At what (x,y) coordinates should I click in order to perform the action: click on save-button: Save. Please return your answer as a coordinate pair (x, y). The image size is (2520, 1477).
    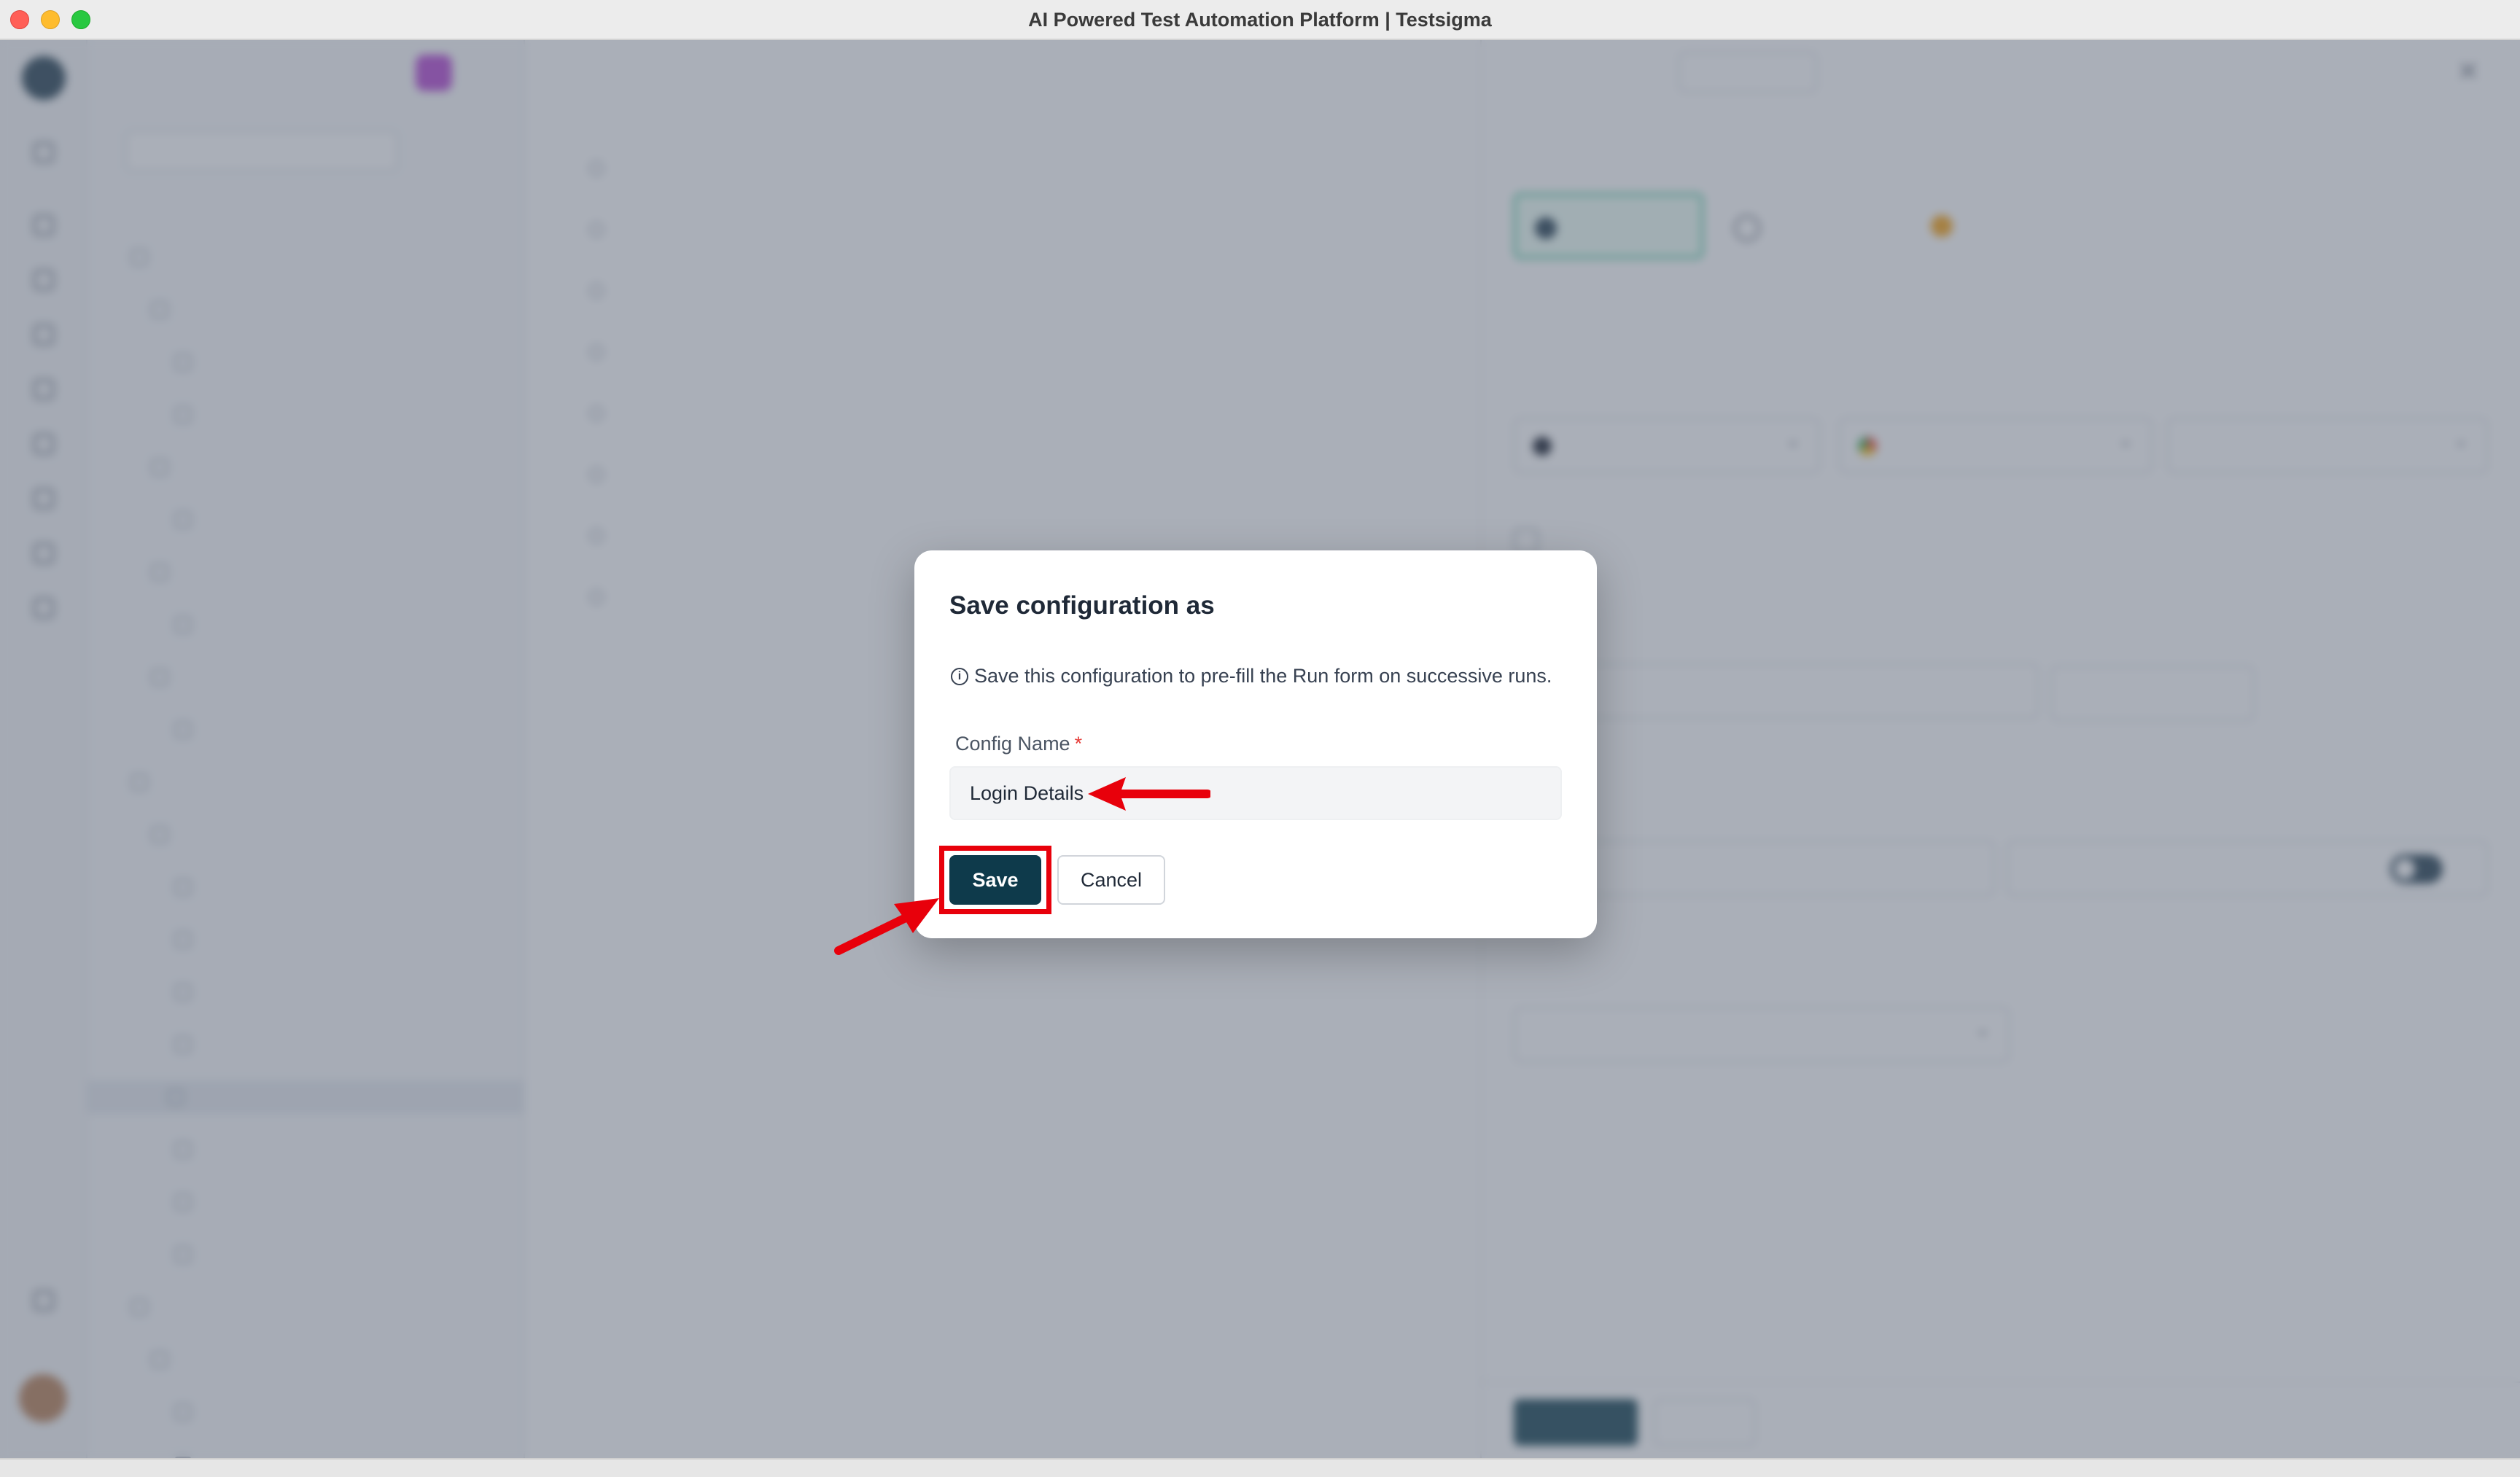
    Looking at the image, I should click on (995, 880).